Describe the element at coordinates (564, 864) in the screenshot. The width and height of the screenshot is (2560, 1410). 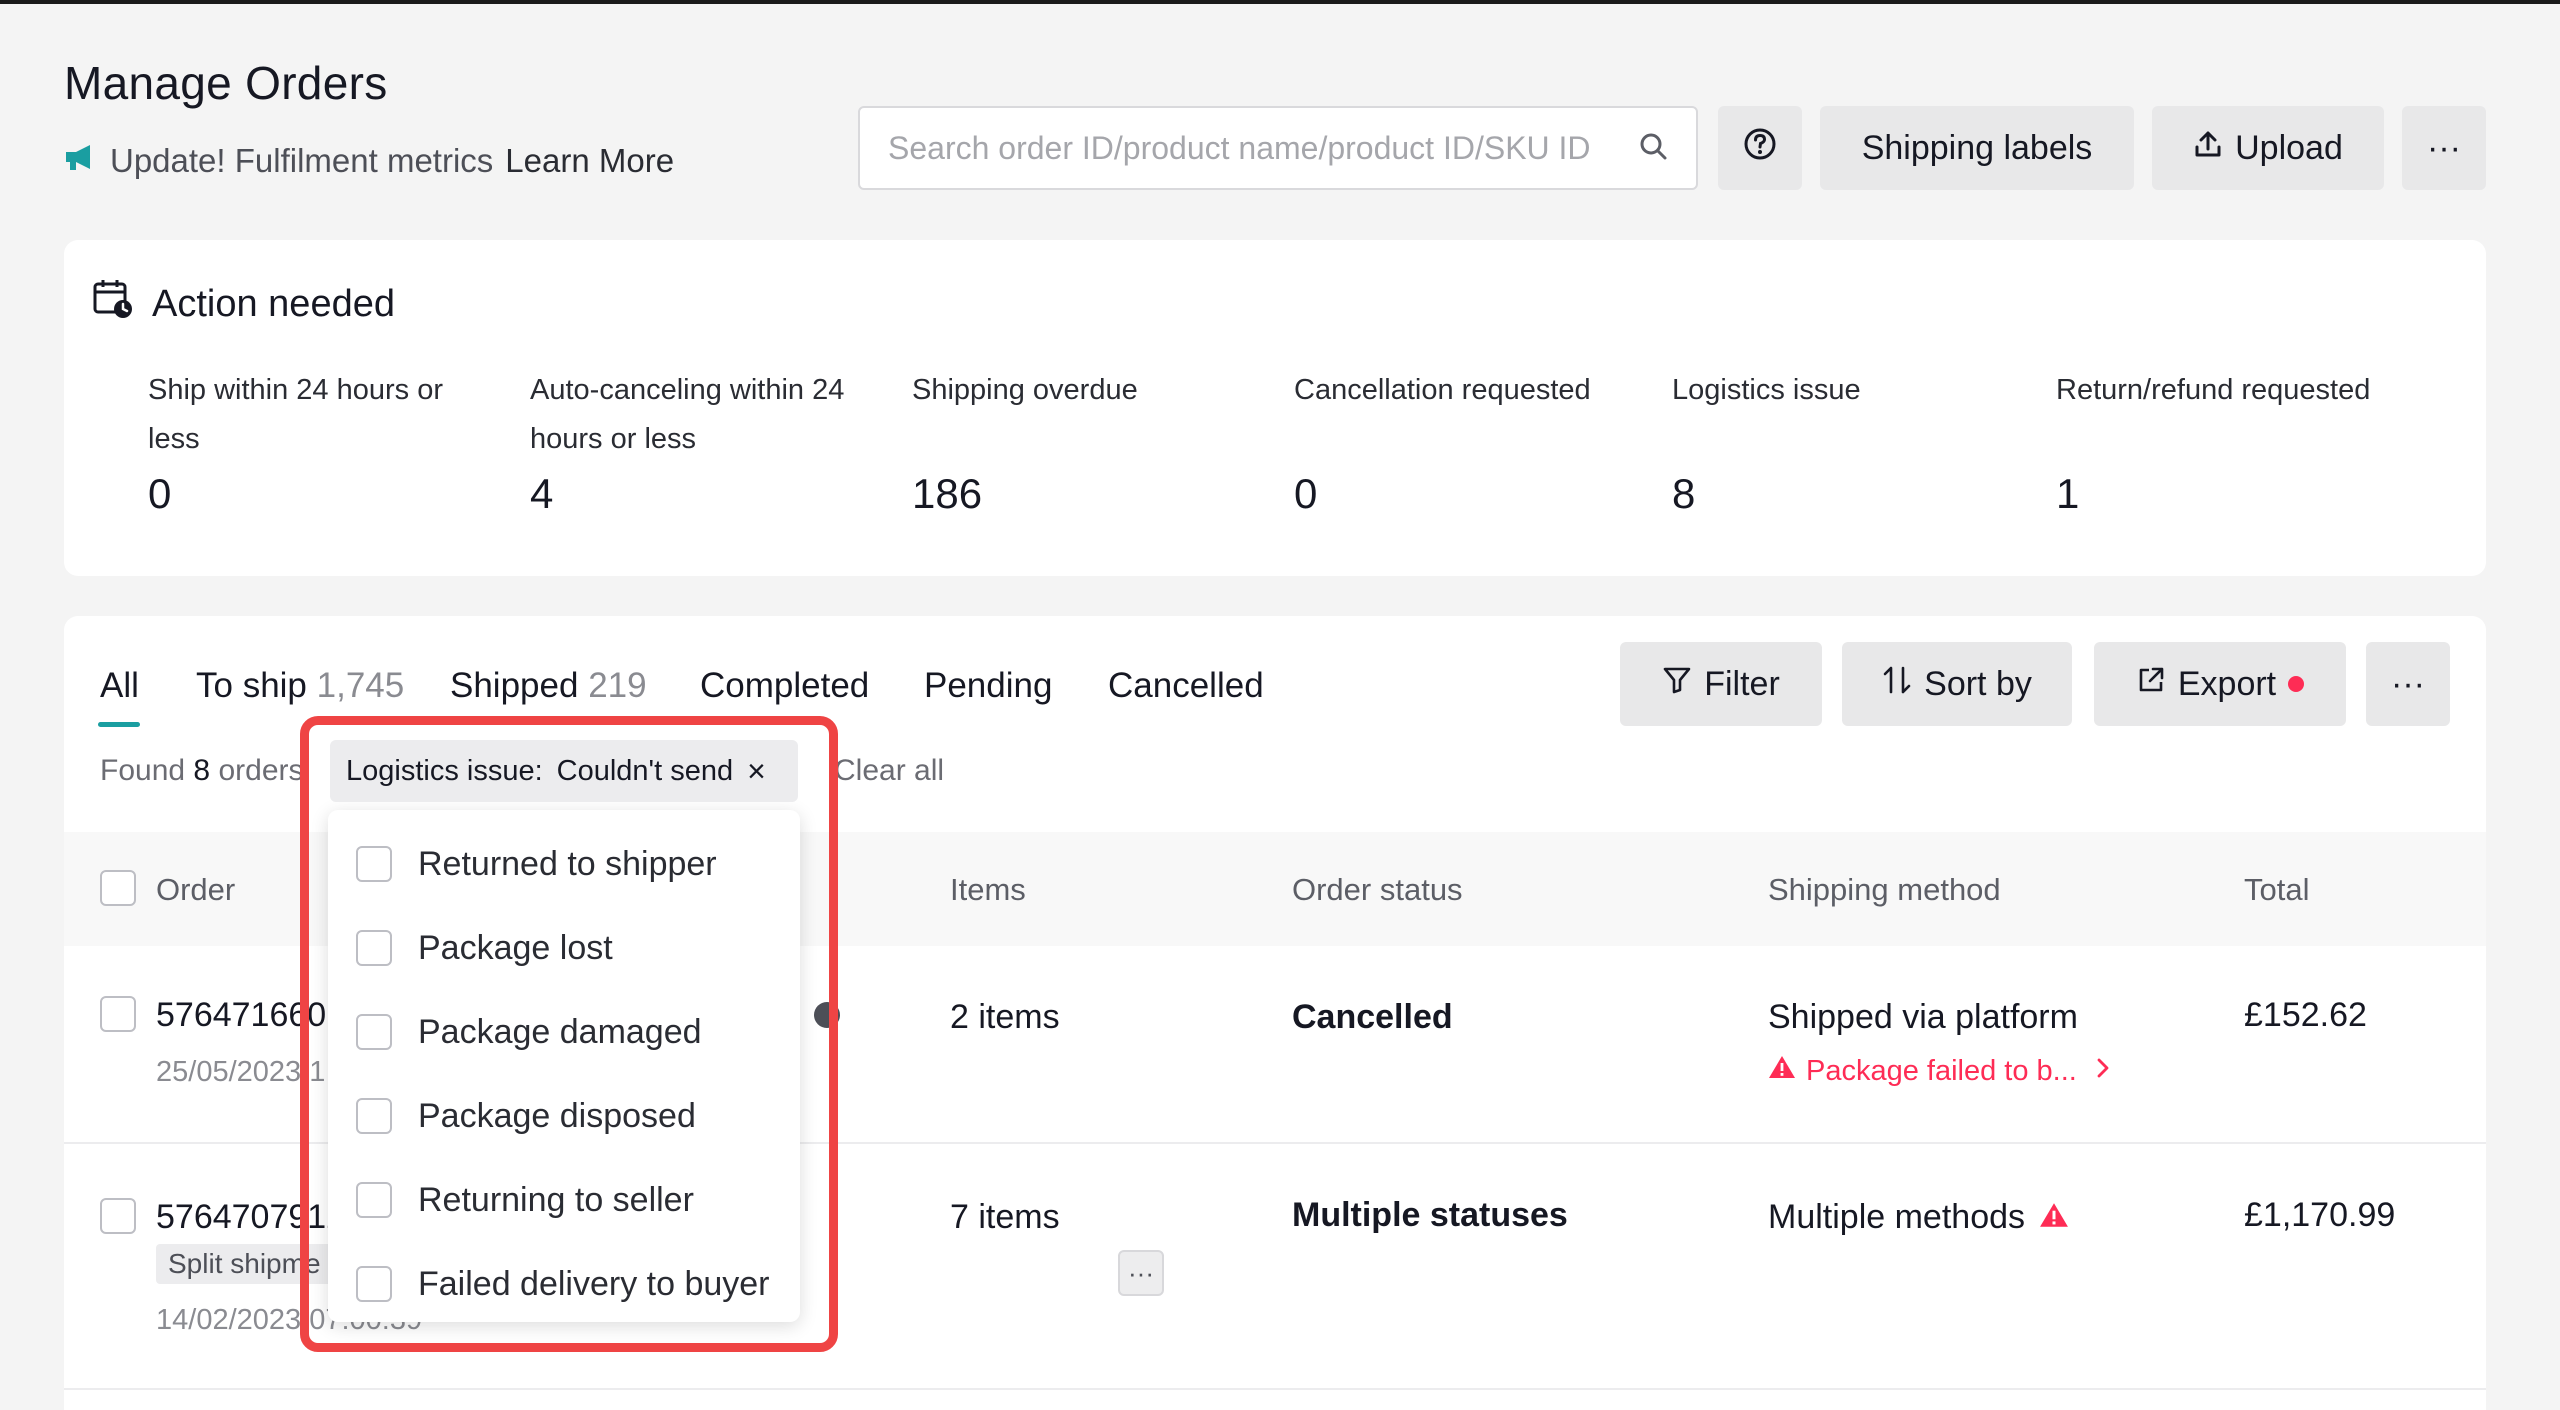
I see `option-returned-to-shipper: Returned to shipper` at that location.